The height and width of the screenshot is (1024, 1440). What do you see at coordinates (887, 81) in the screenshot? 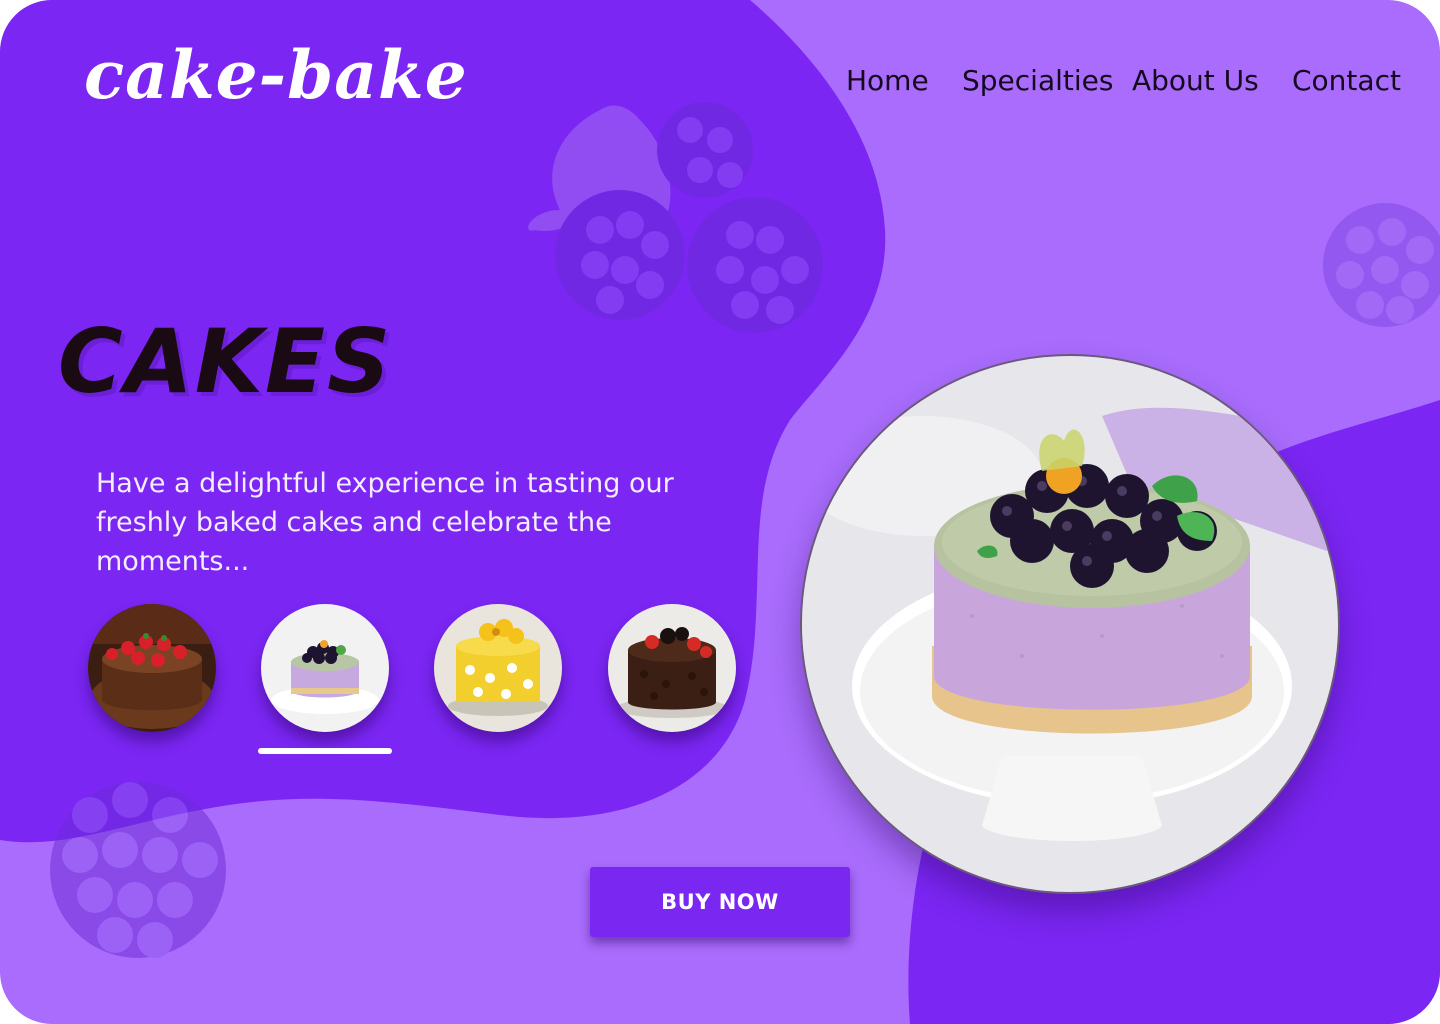
I see `nav-home-link: Home` at bounding box center [887, 81].